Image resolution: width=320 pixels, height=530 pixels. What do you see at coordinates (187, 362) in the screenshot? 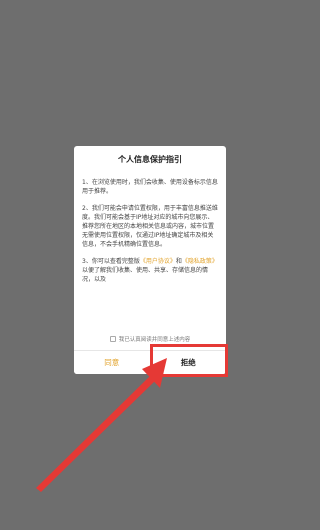
I see `reject-button: 拒绝` at bounding box center [187, 362].